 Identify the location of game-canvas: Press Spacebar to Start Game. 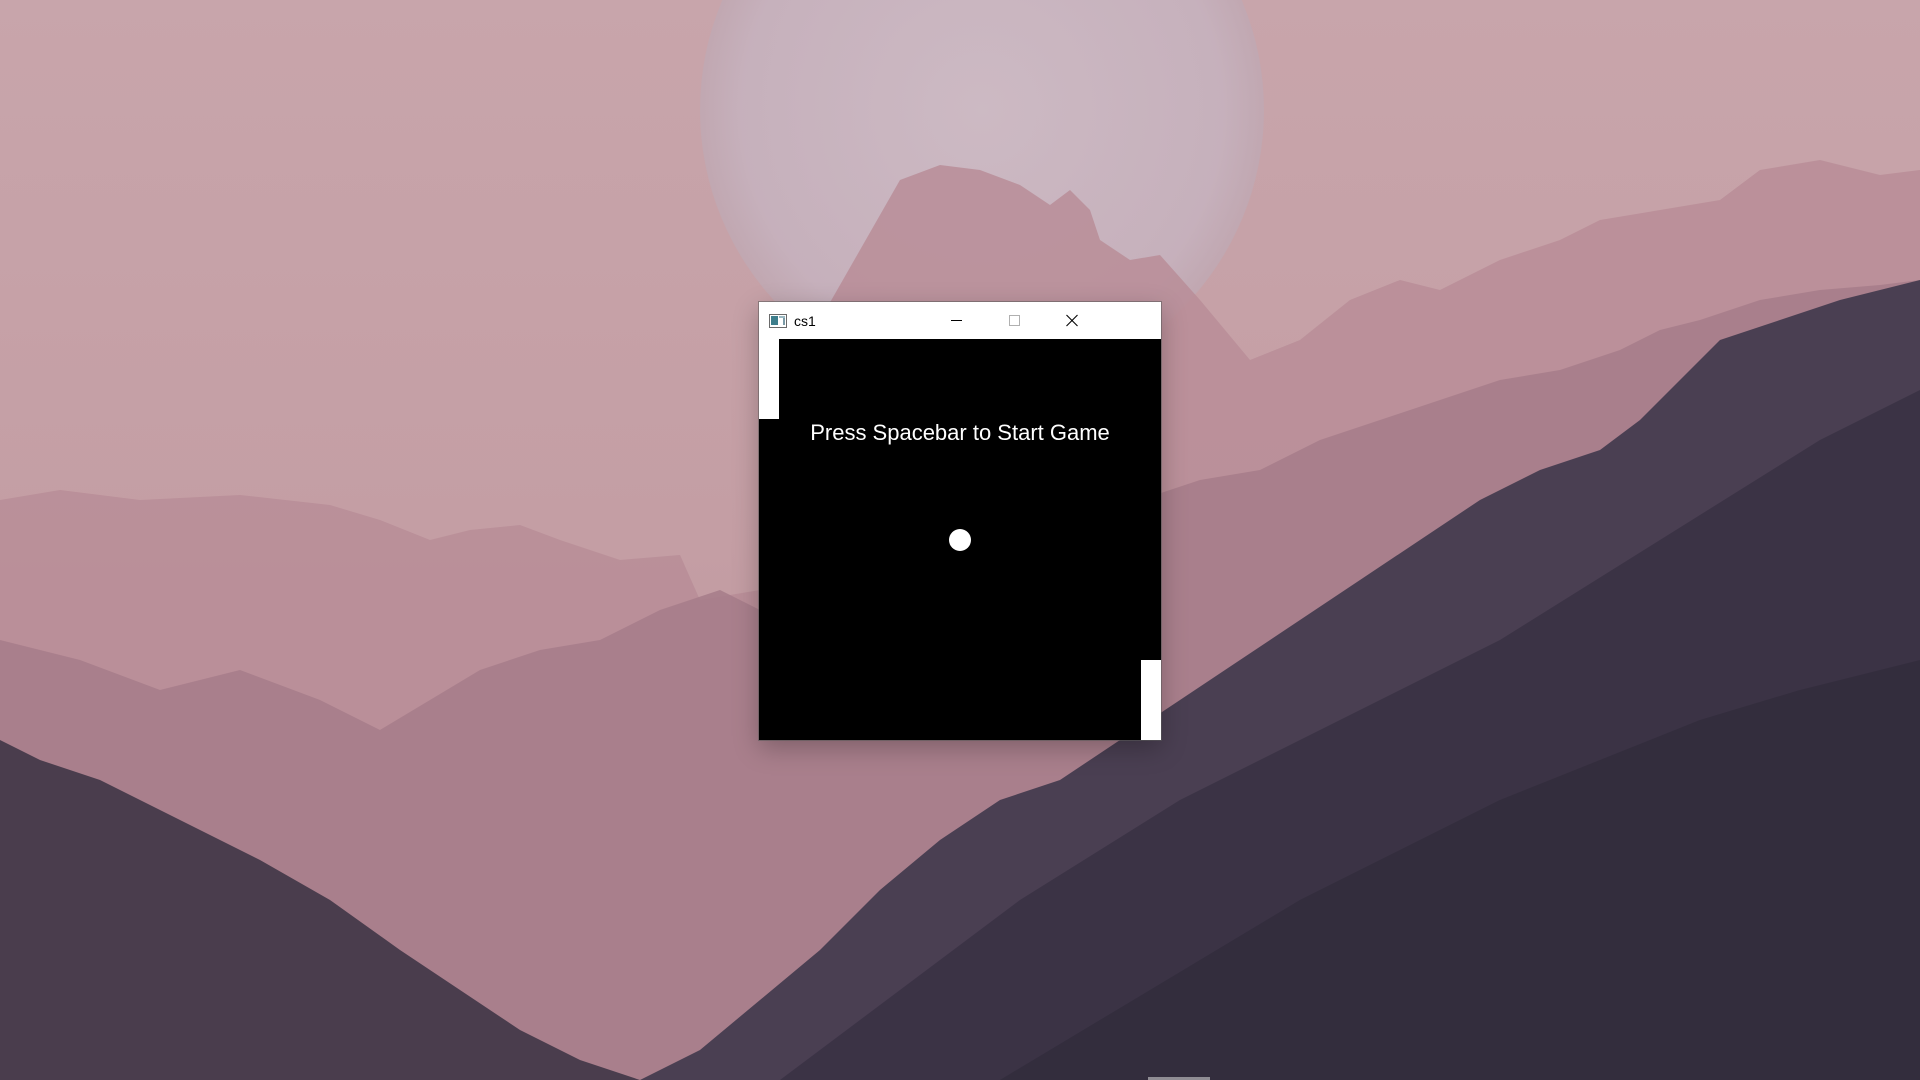
(960, 539).